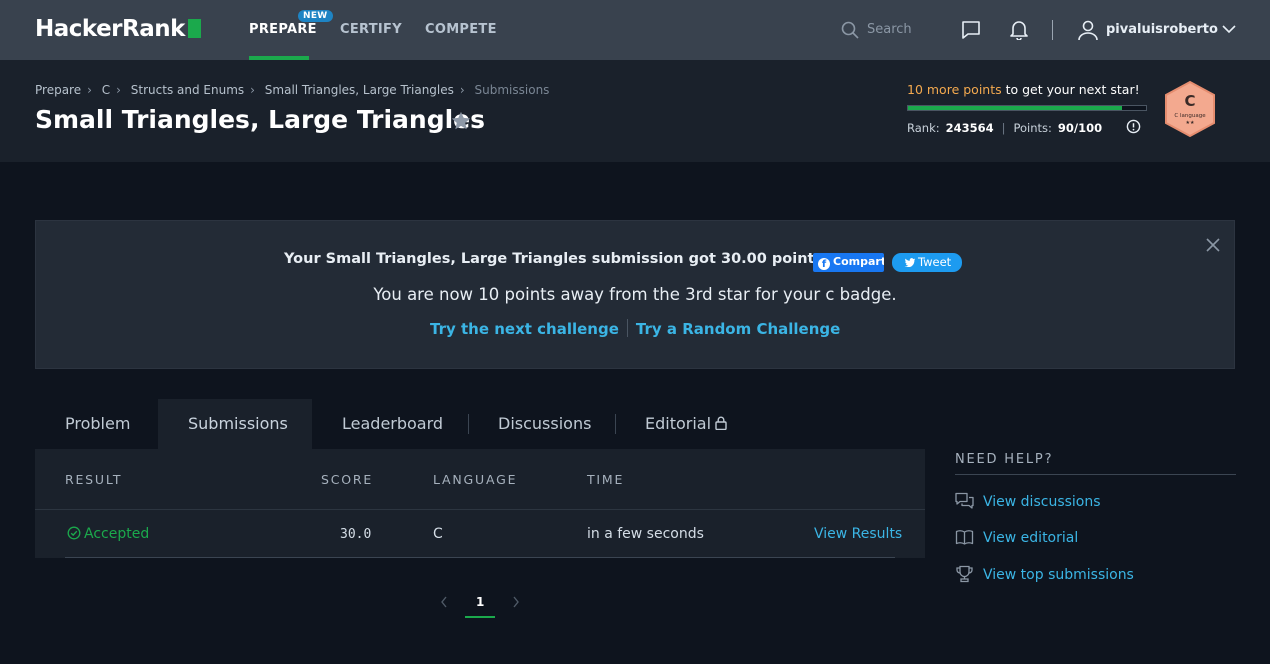 Image resolution: width=1270 pixels, height=664 pixels. I want to click on c-language-badge: C C language ★★, so click(1190, 109).